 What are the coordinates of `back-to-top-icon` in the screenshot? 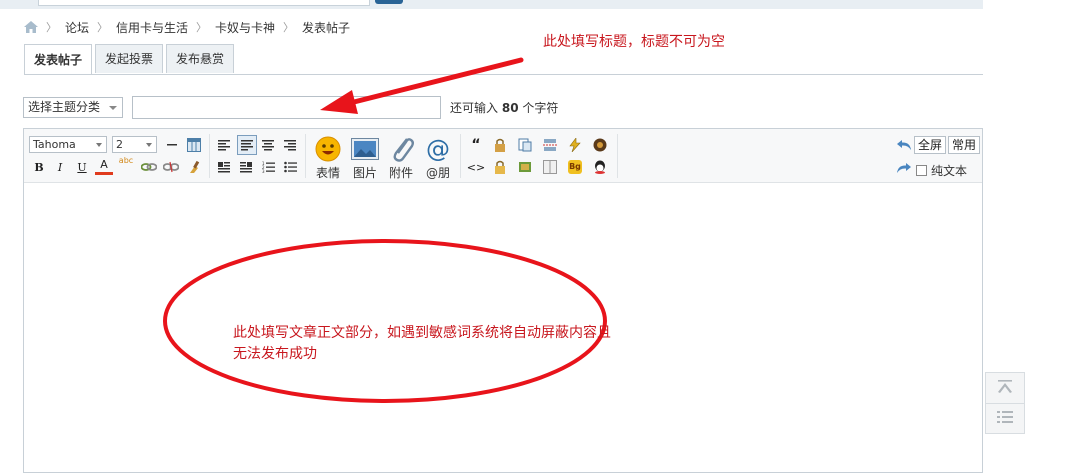 It's located at (1005, 387).